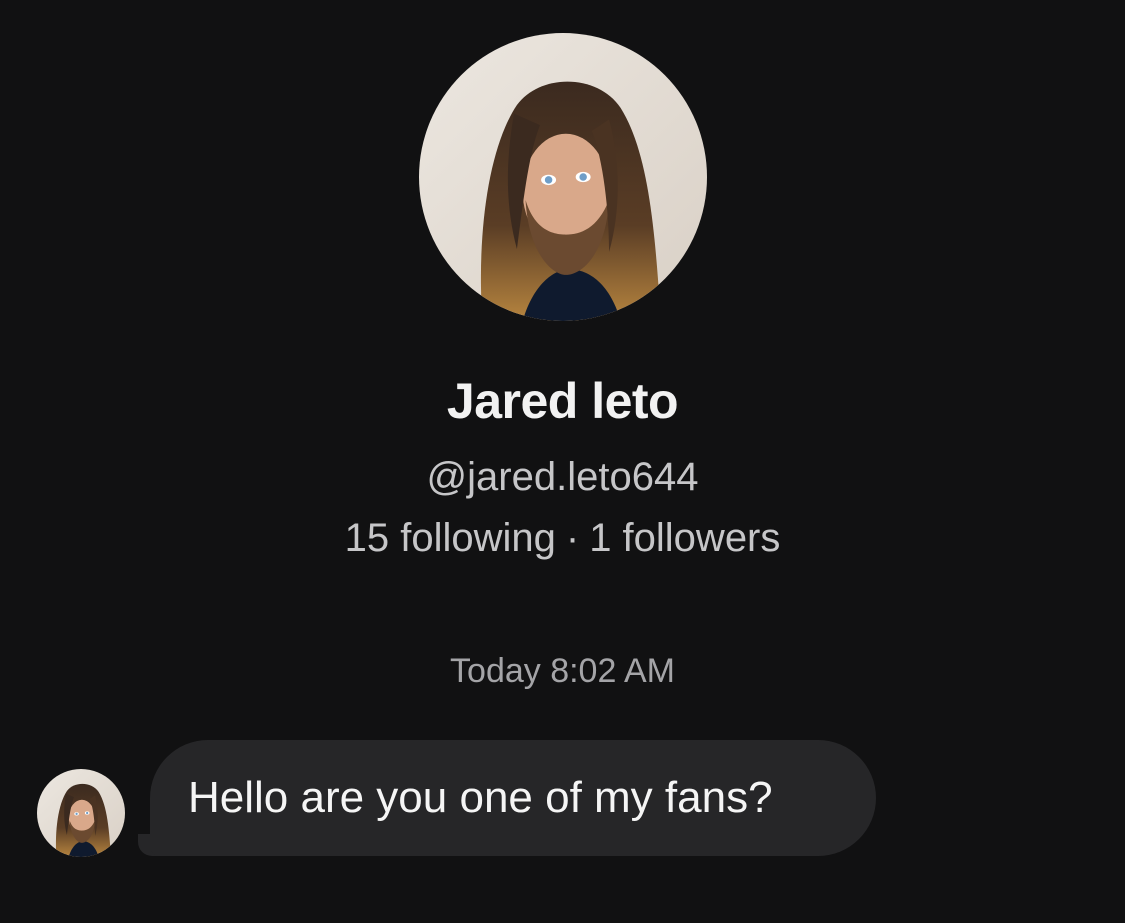  Describe the element at coordinates (562, 477) in the screenshot. I see `profile-handle: @jared.leto644` at that location.